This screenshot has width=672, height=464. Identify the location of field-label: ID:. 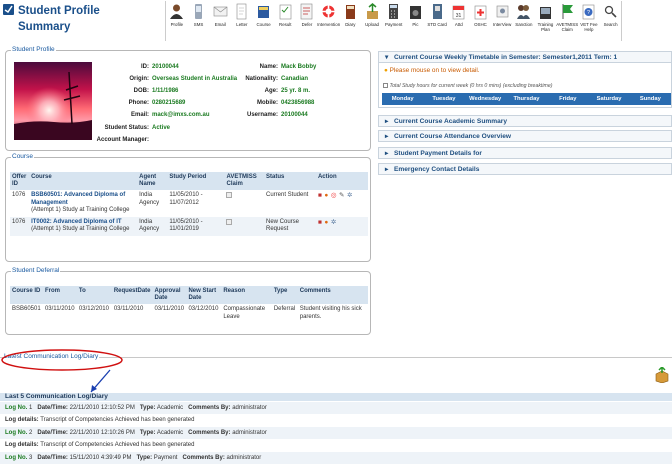
(145, 67).